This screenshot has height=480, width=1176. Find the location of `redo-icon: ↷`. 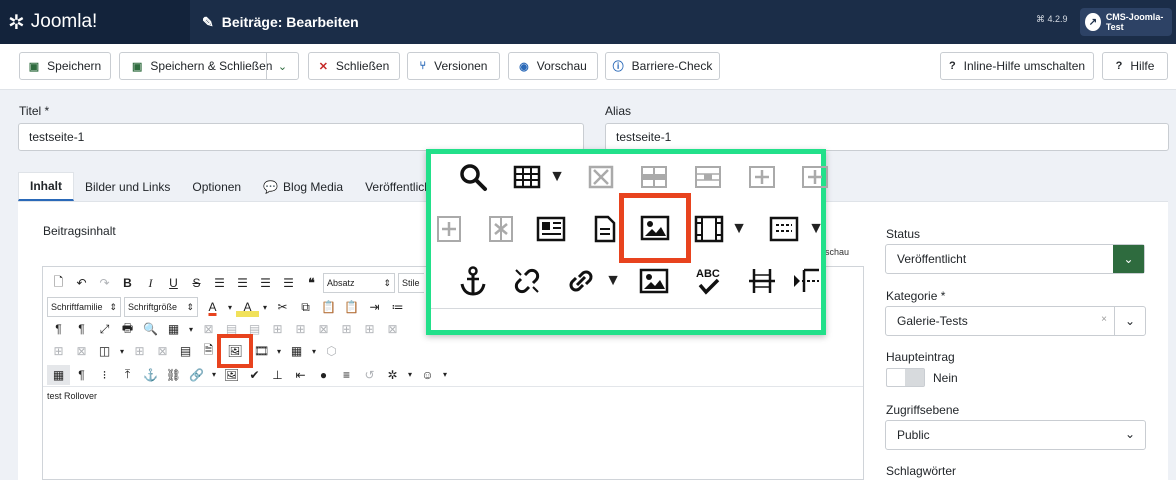

redo-icon: ↷ is located at coordinates (104, 283).